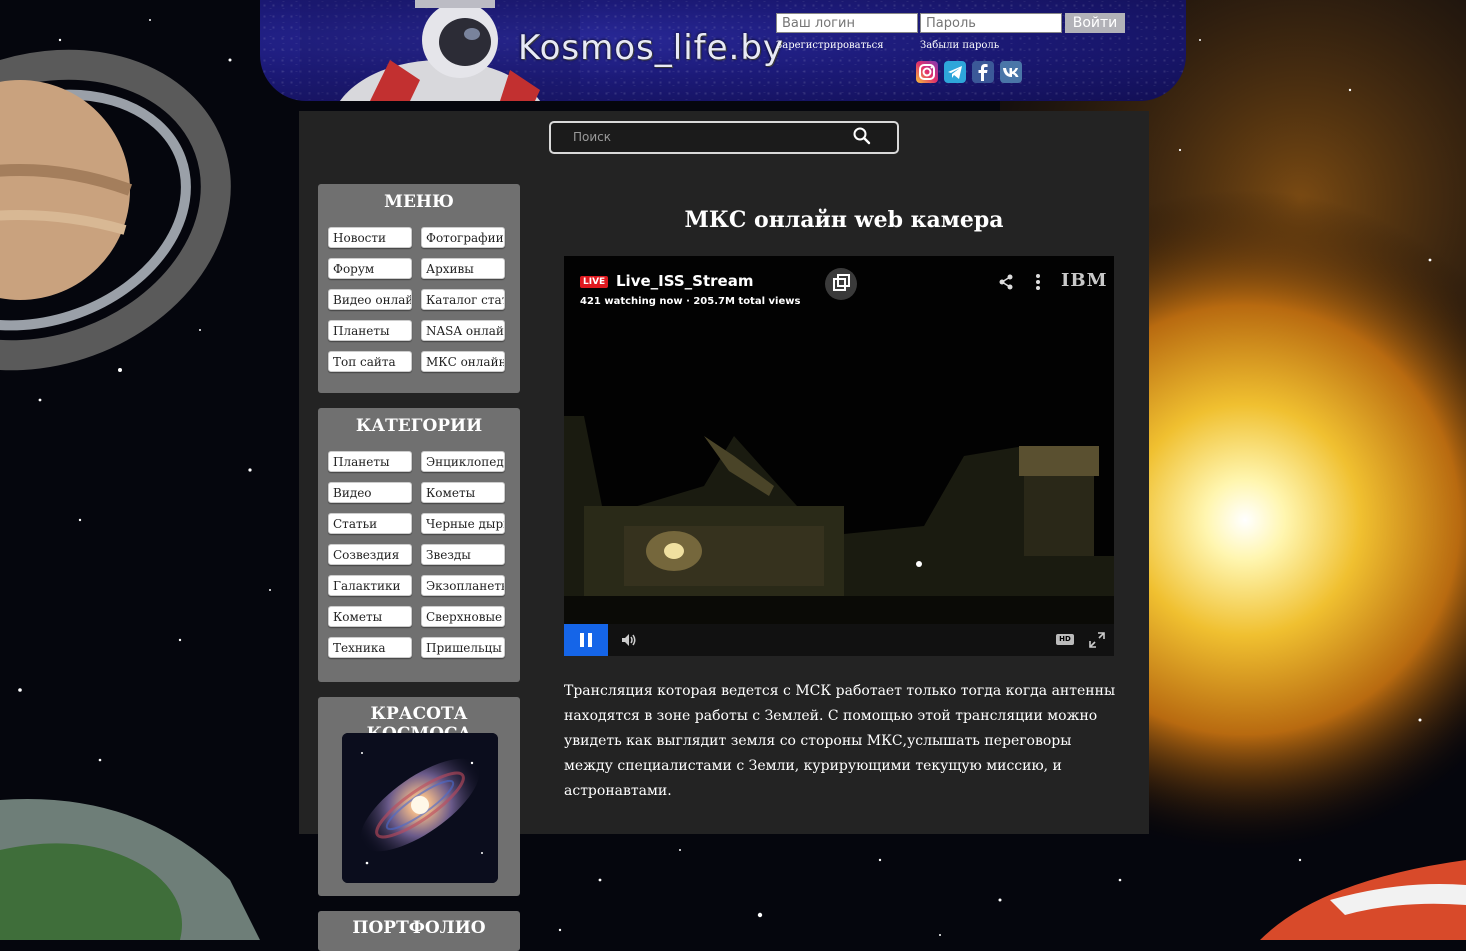 This screenshot has width=1466, height=951. What do you see at coordinates (839, 640) in the screenshot?
I see `player-control-bar: HD` at bounding box center [839, 640].